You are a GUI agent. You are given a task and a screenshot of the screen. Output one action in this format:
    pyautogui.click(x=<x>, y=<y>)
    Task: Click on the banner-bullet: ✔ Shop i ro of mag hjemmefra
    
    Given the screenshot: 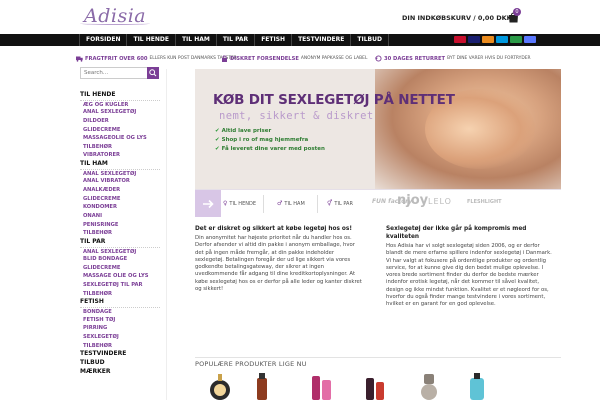 What is the action you would take?
    pyautogui.click(x=262, y=140)
    